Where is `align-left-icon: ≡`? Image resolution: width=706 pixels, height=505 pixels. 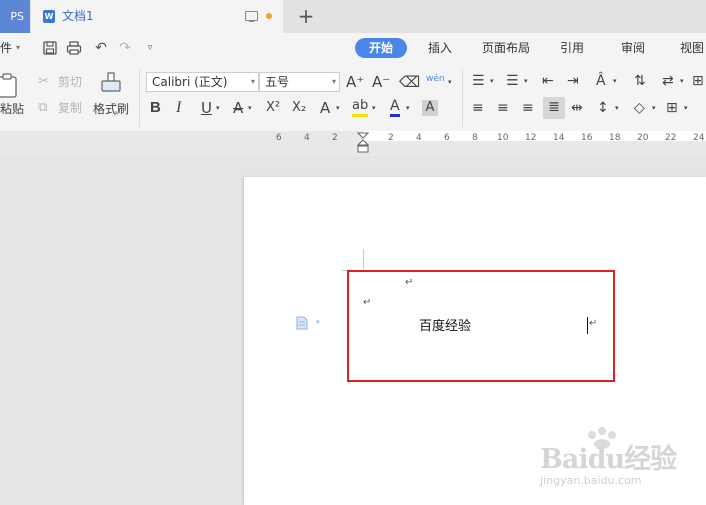
align-left-icon: ≡ is located at coordinates (478, 108).